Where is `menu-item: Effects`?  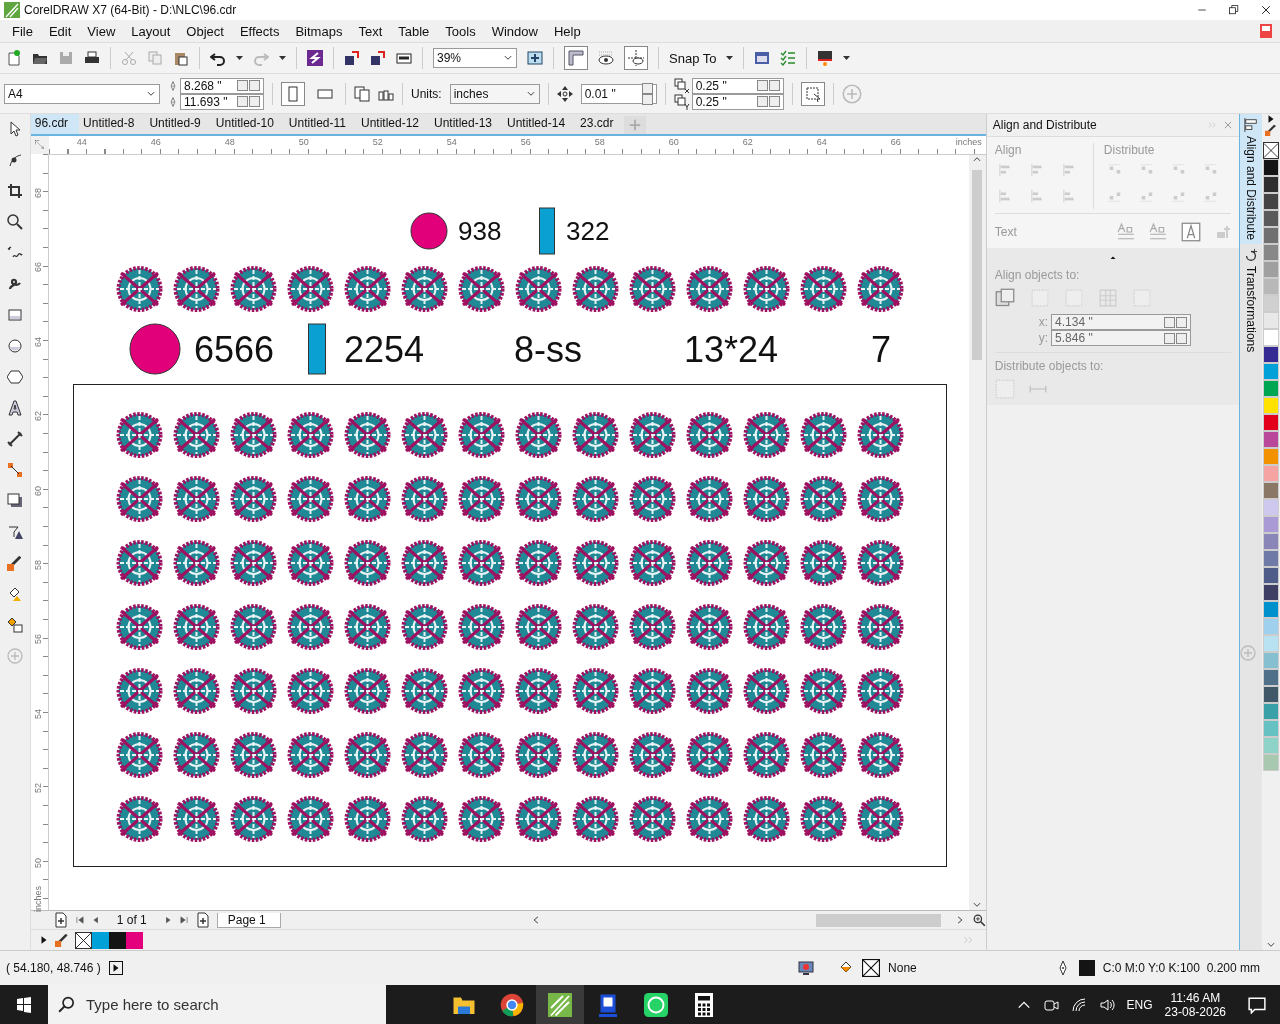
menu-item: Effects is located at coordinates (259, 31).